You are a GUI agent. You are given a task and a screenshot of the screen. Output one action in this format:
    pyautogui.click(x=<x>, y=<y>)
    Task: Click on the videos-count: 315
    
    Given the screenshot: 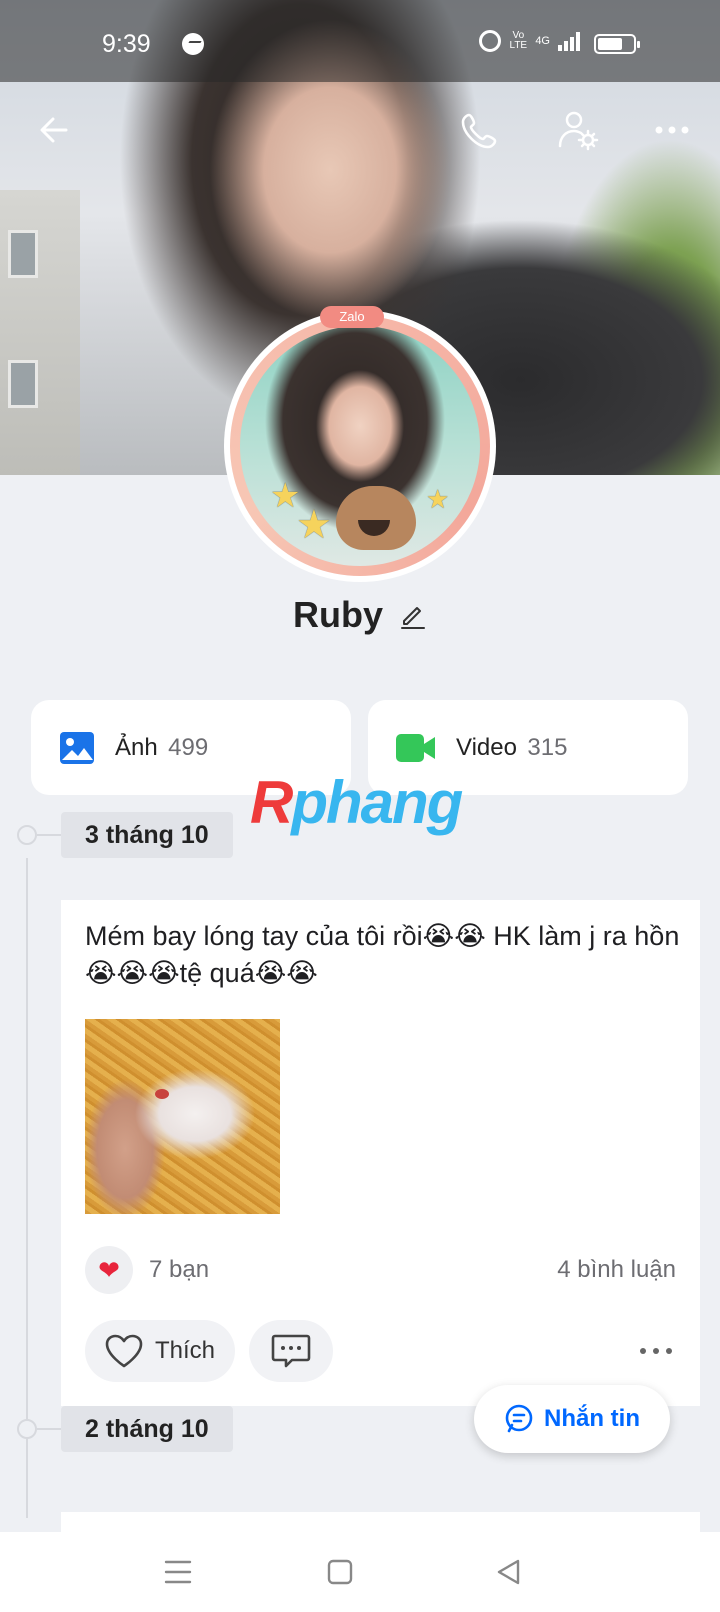 What is the action you would take?
    pyautogui.click(x=547, y=747)
    